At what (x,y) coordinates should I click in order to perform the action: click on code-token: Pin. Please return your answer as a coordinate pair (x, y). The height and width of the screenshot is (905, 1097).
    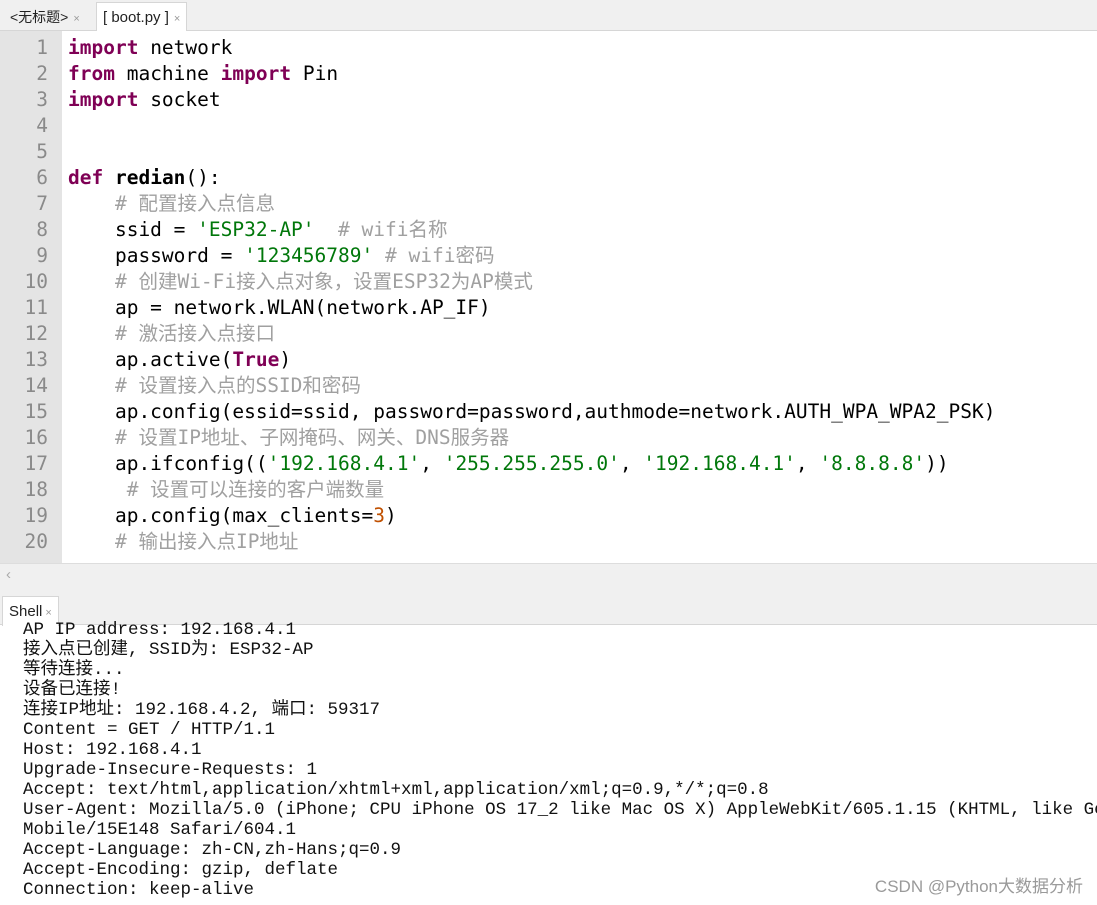
    Looking at the image, I should click on (315, 73).